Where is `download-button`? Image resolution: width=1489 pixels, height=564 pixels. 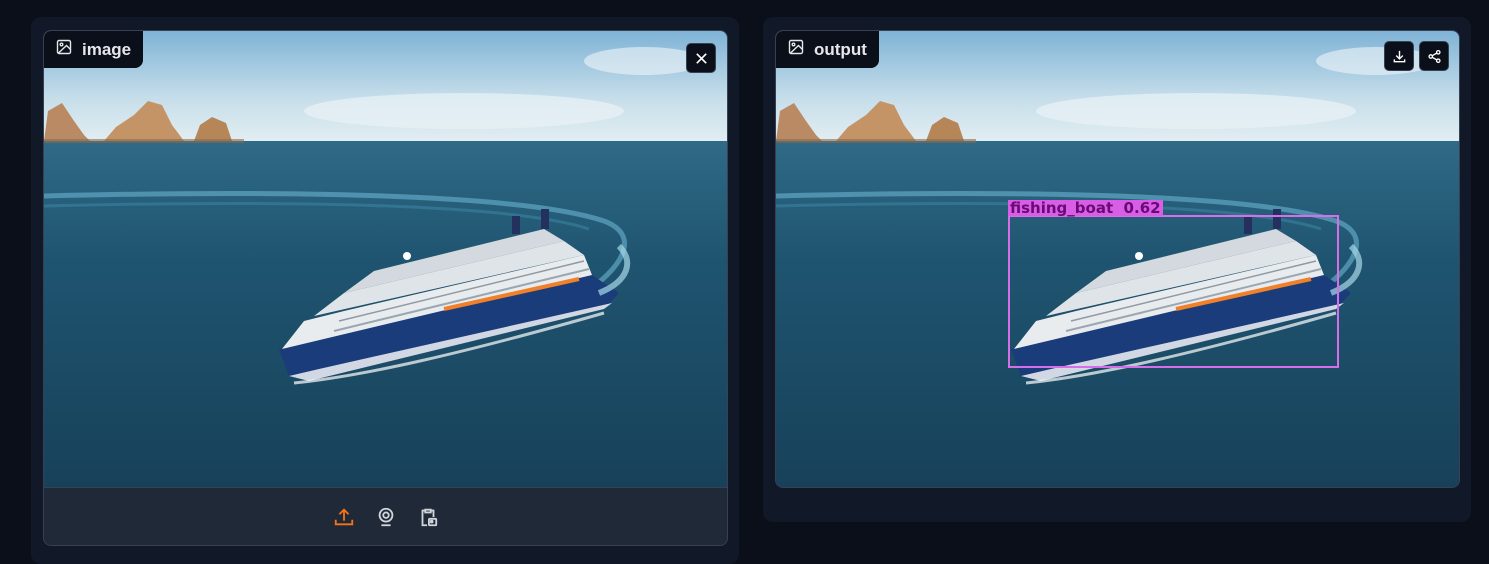
download-button is located at coordinates (1399, 56).